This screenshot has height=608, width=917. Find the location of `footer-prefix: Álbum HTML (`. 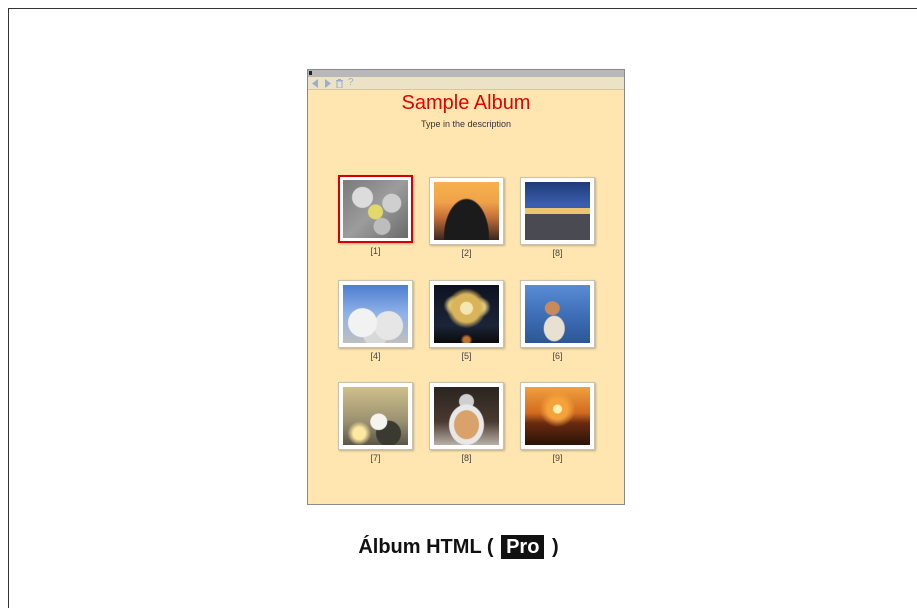

footer-prefix: Álbum HTML ( is located at coordinates (426, 547).